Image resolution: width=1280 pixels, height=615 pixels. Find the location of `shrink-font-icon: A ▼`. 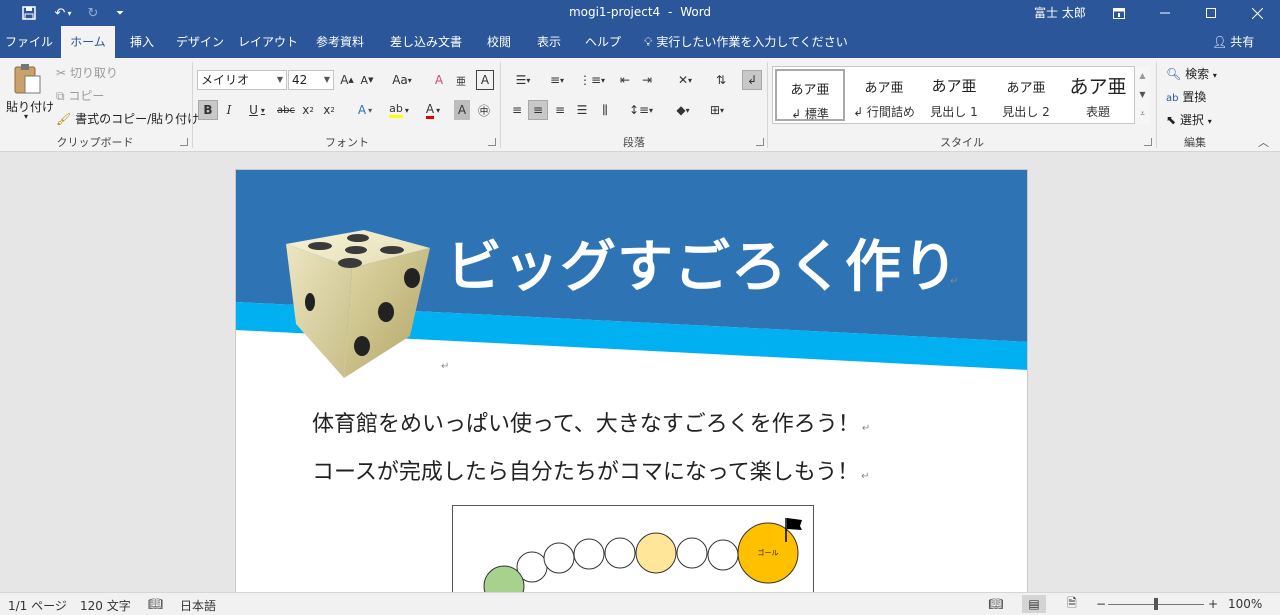

shrink-font-icon: A ▼ is located at coordinates (367, 80).